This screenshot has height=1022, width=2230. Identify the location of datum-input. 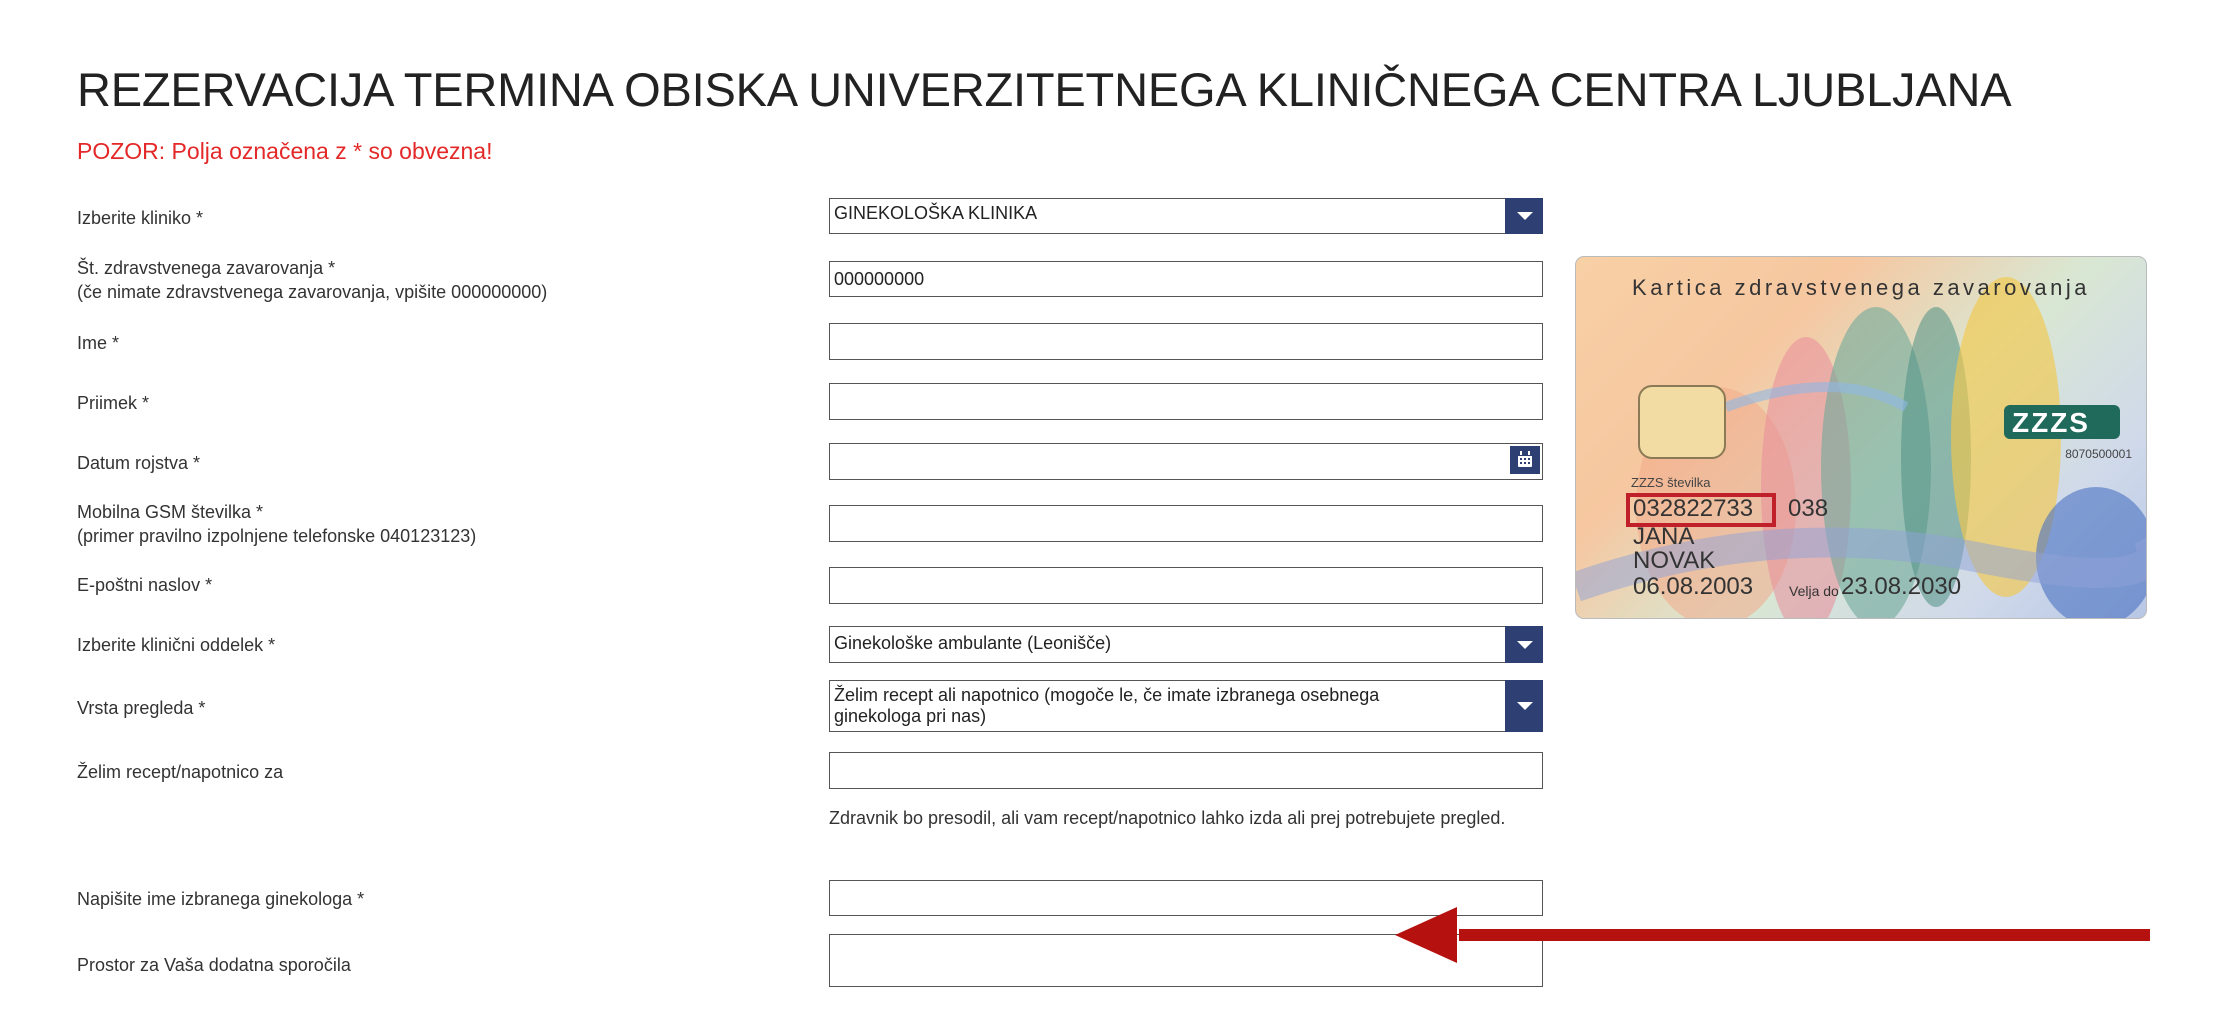
(1186, 461).